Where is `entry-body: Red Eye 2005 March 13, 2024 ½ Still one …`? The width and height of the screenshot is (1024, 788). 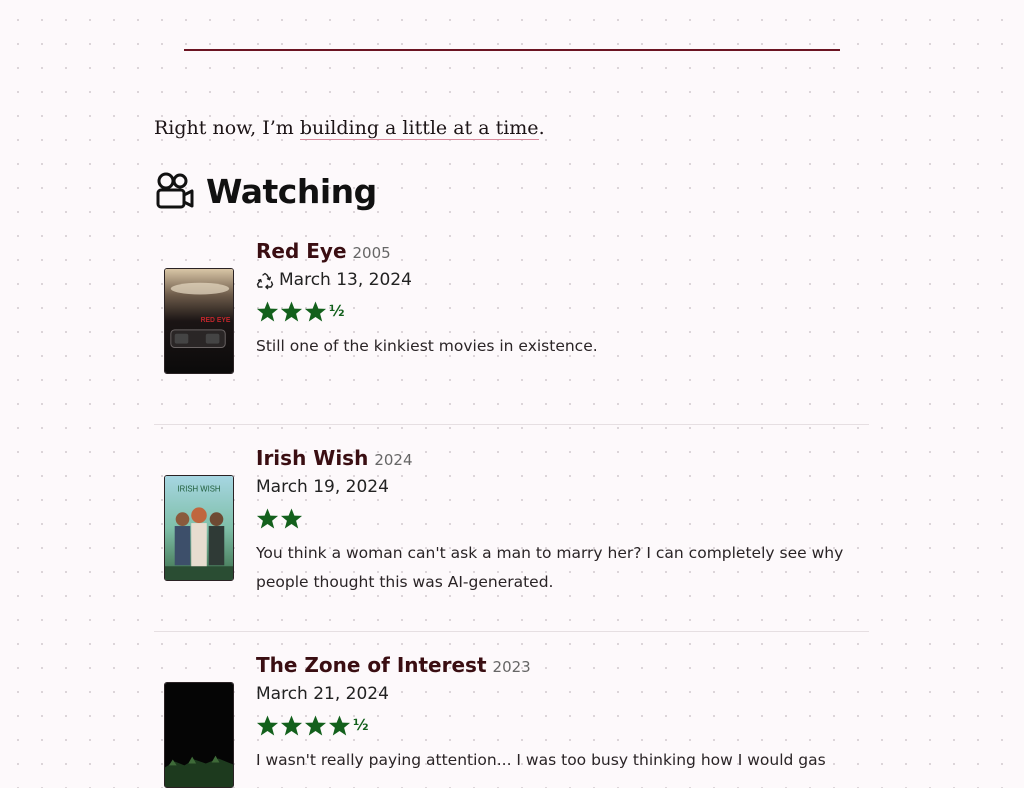 entry-body: Red Eye 2005 March 13, 2024 ½ Still one … is located at coordinates (562, 298).